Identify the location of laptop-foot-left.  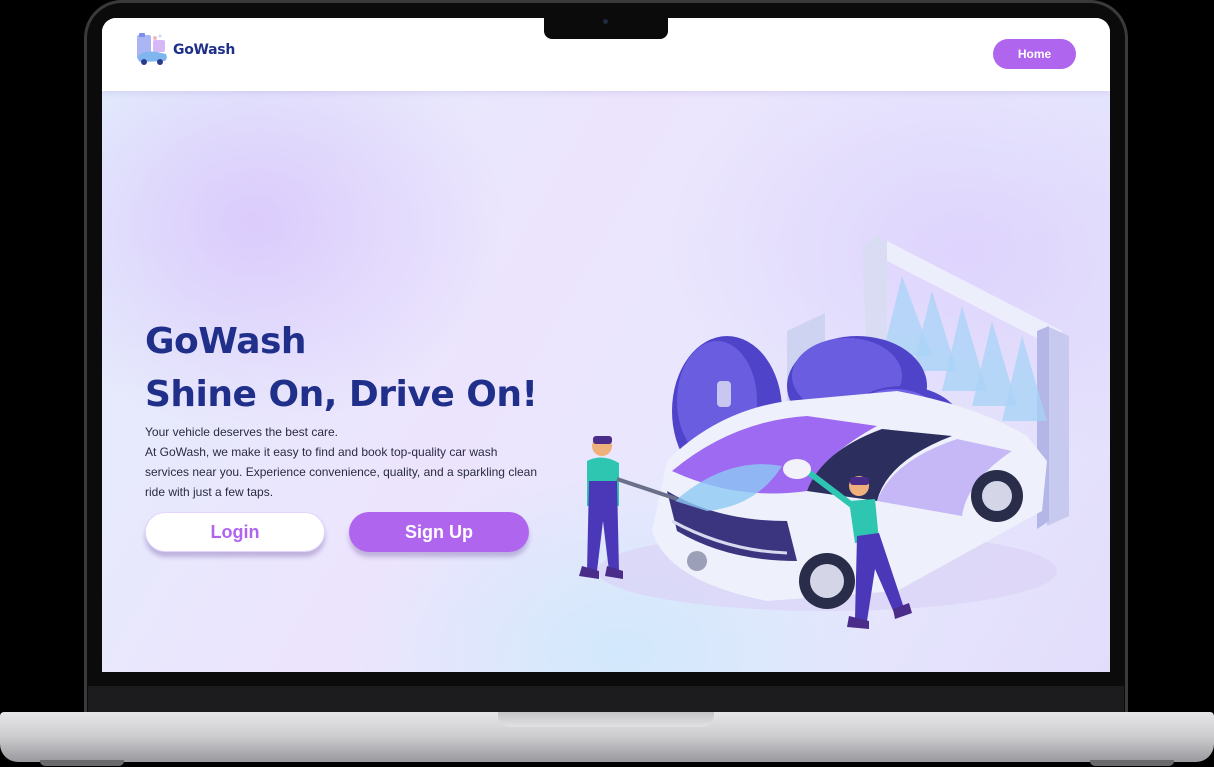
(82, 763).